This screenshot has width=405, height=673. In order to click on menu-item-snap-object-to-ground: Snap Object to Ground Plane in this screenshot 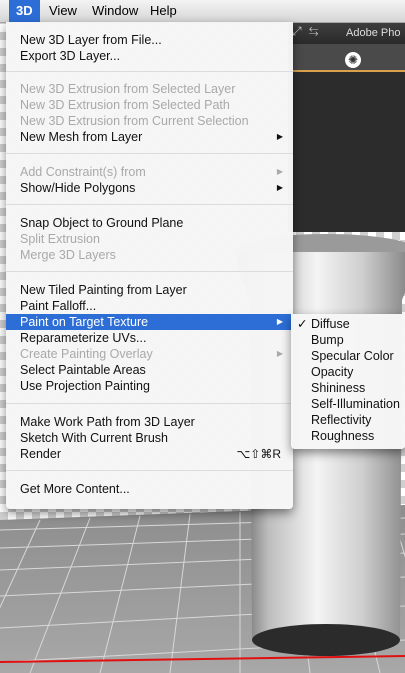, I will do `click(149, 223)`.